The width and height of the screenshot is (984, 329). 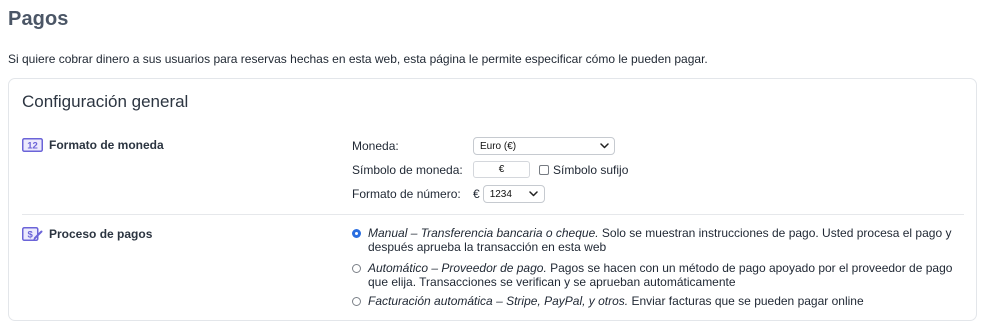 I want to click on formato-label: Formato de número:, so click(x=406, y=194).